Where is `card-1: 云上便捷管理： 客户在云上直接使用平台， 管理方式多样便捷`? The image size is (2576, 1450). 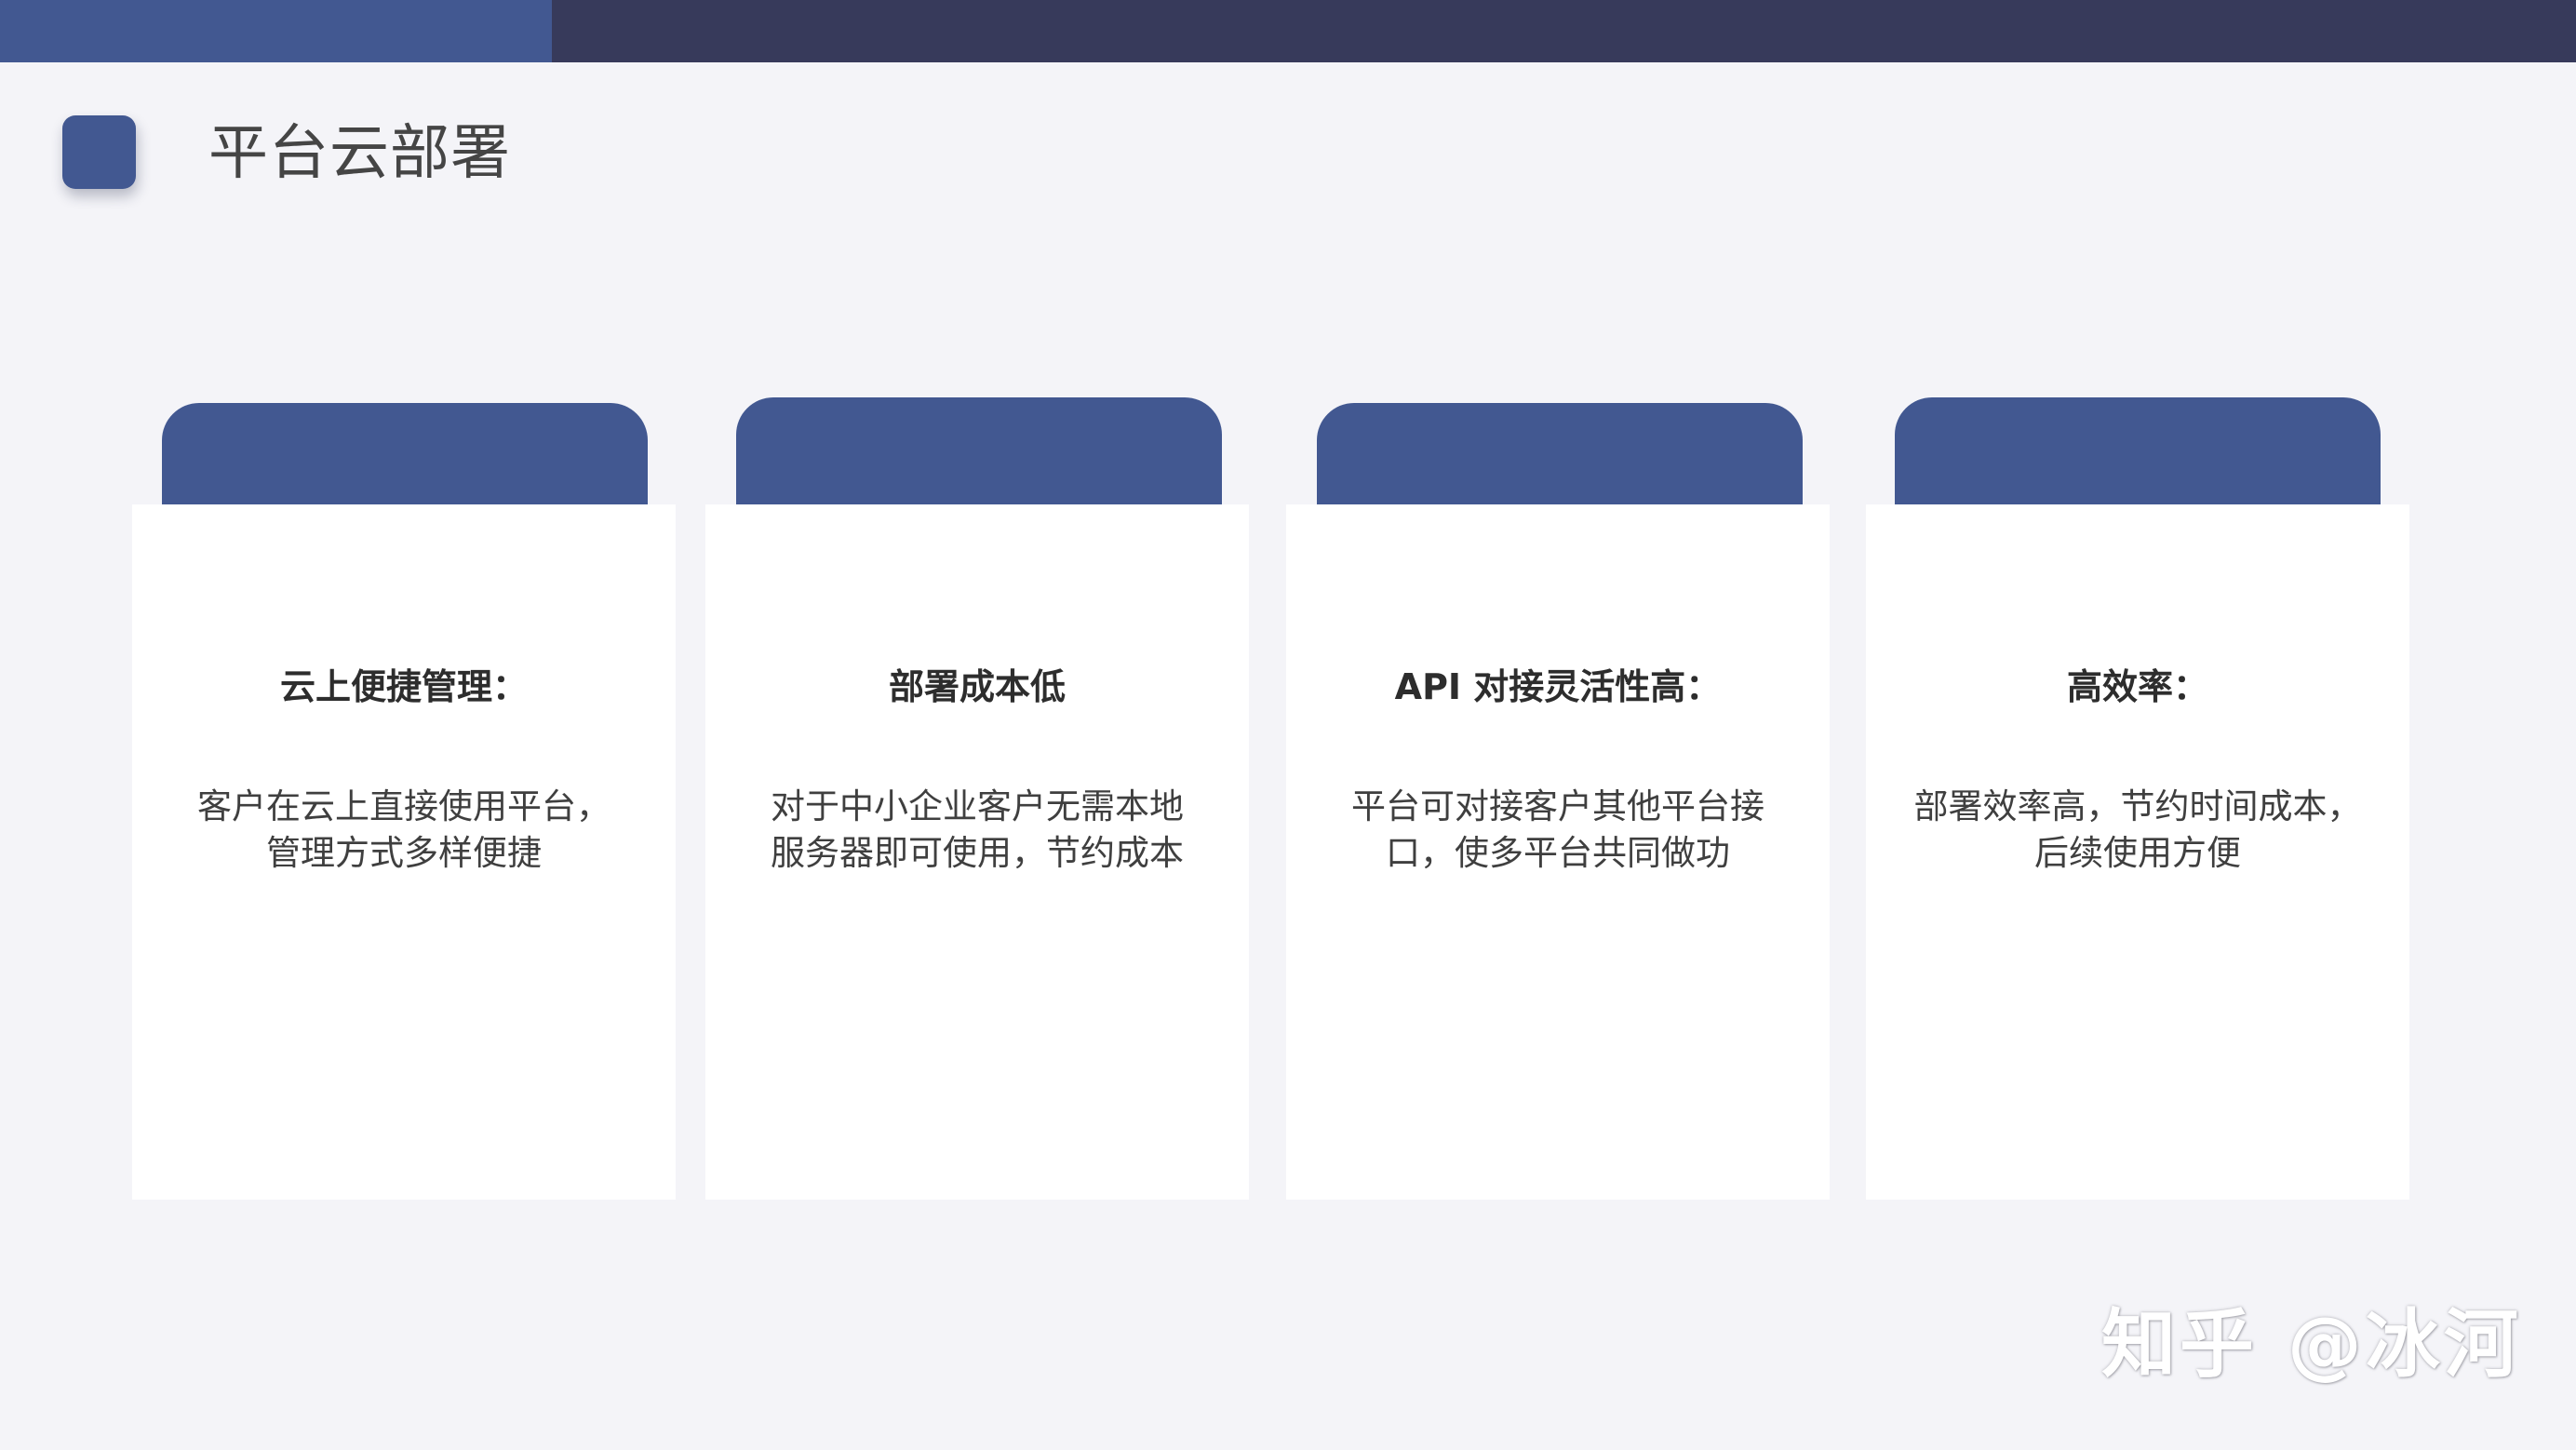
card-1: 云上便捷管理： 客户在云上直接使用平台， 管理方式多样便捷 is located at coordinates (404, 852).